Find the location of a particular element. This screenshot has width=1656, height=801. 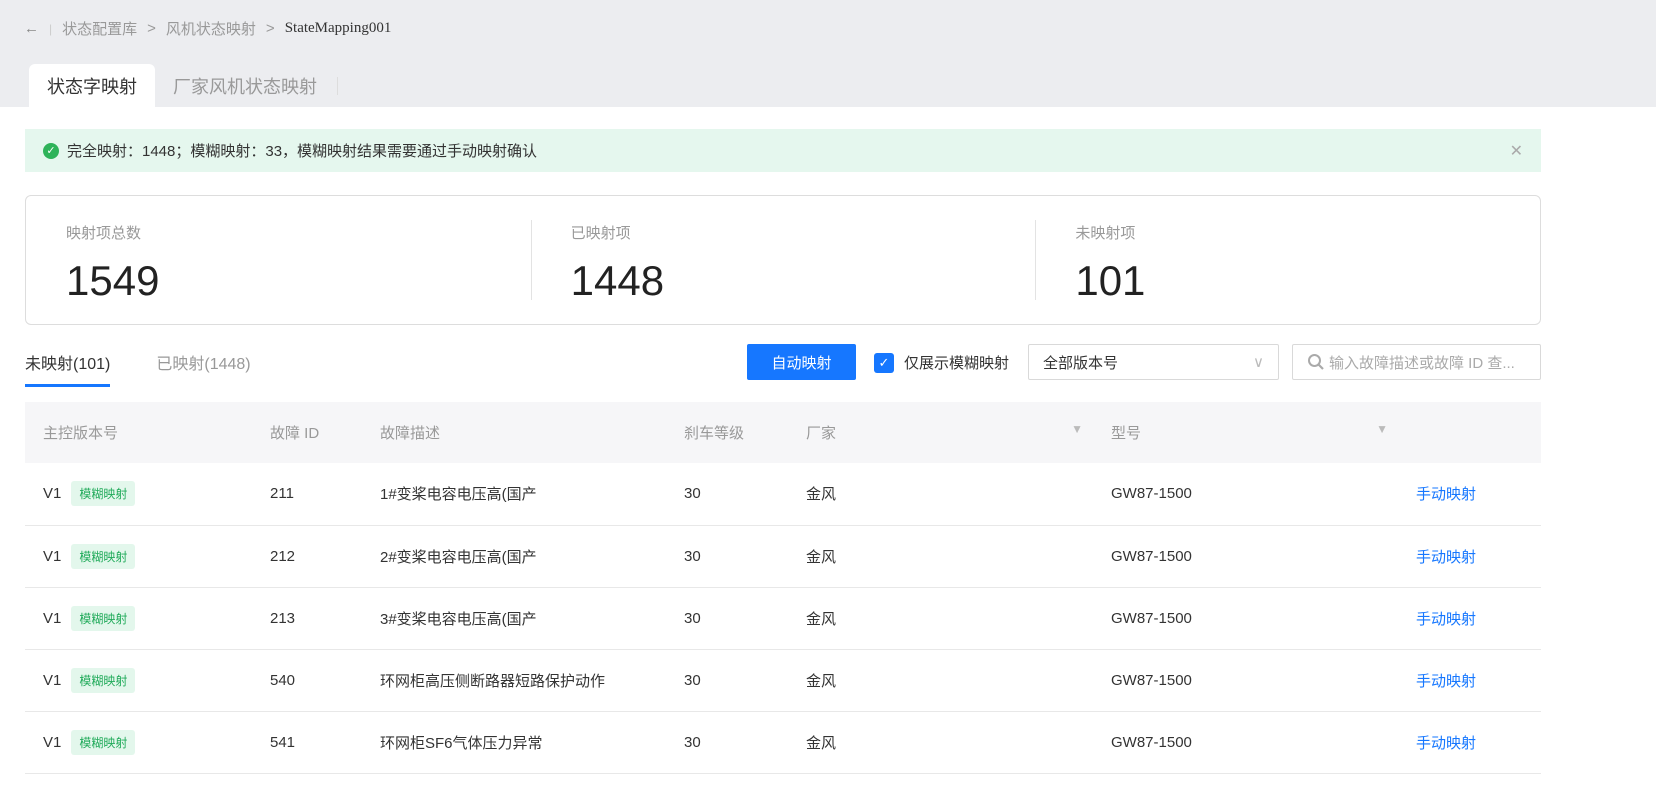

stat-value: 1448 is located at coordinates (617, 280).